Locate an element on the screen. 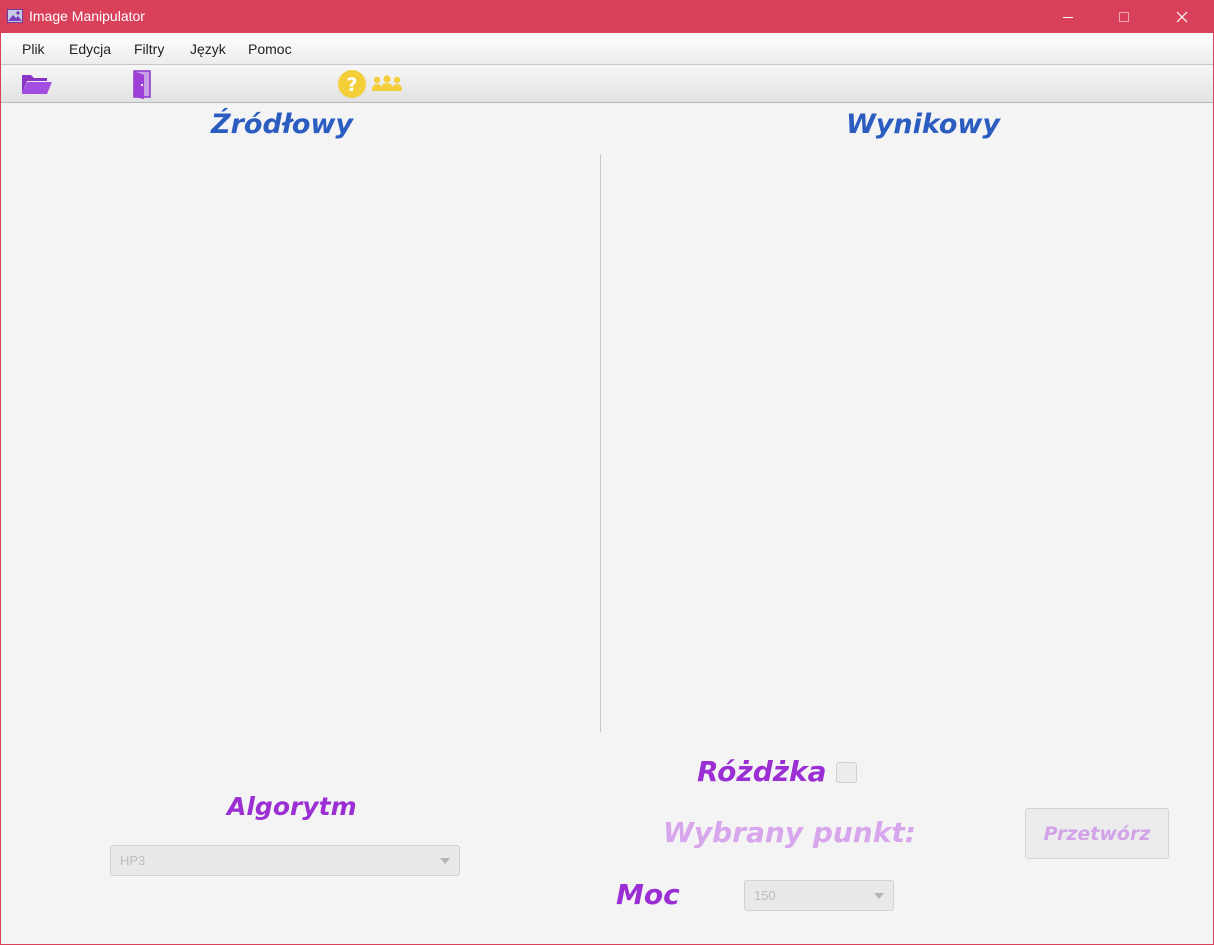 The image size is (1214, 945). power-select-value: 150 is located at coordinates (765, 895).